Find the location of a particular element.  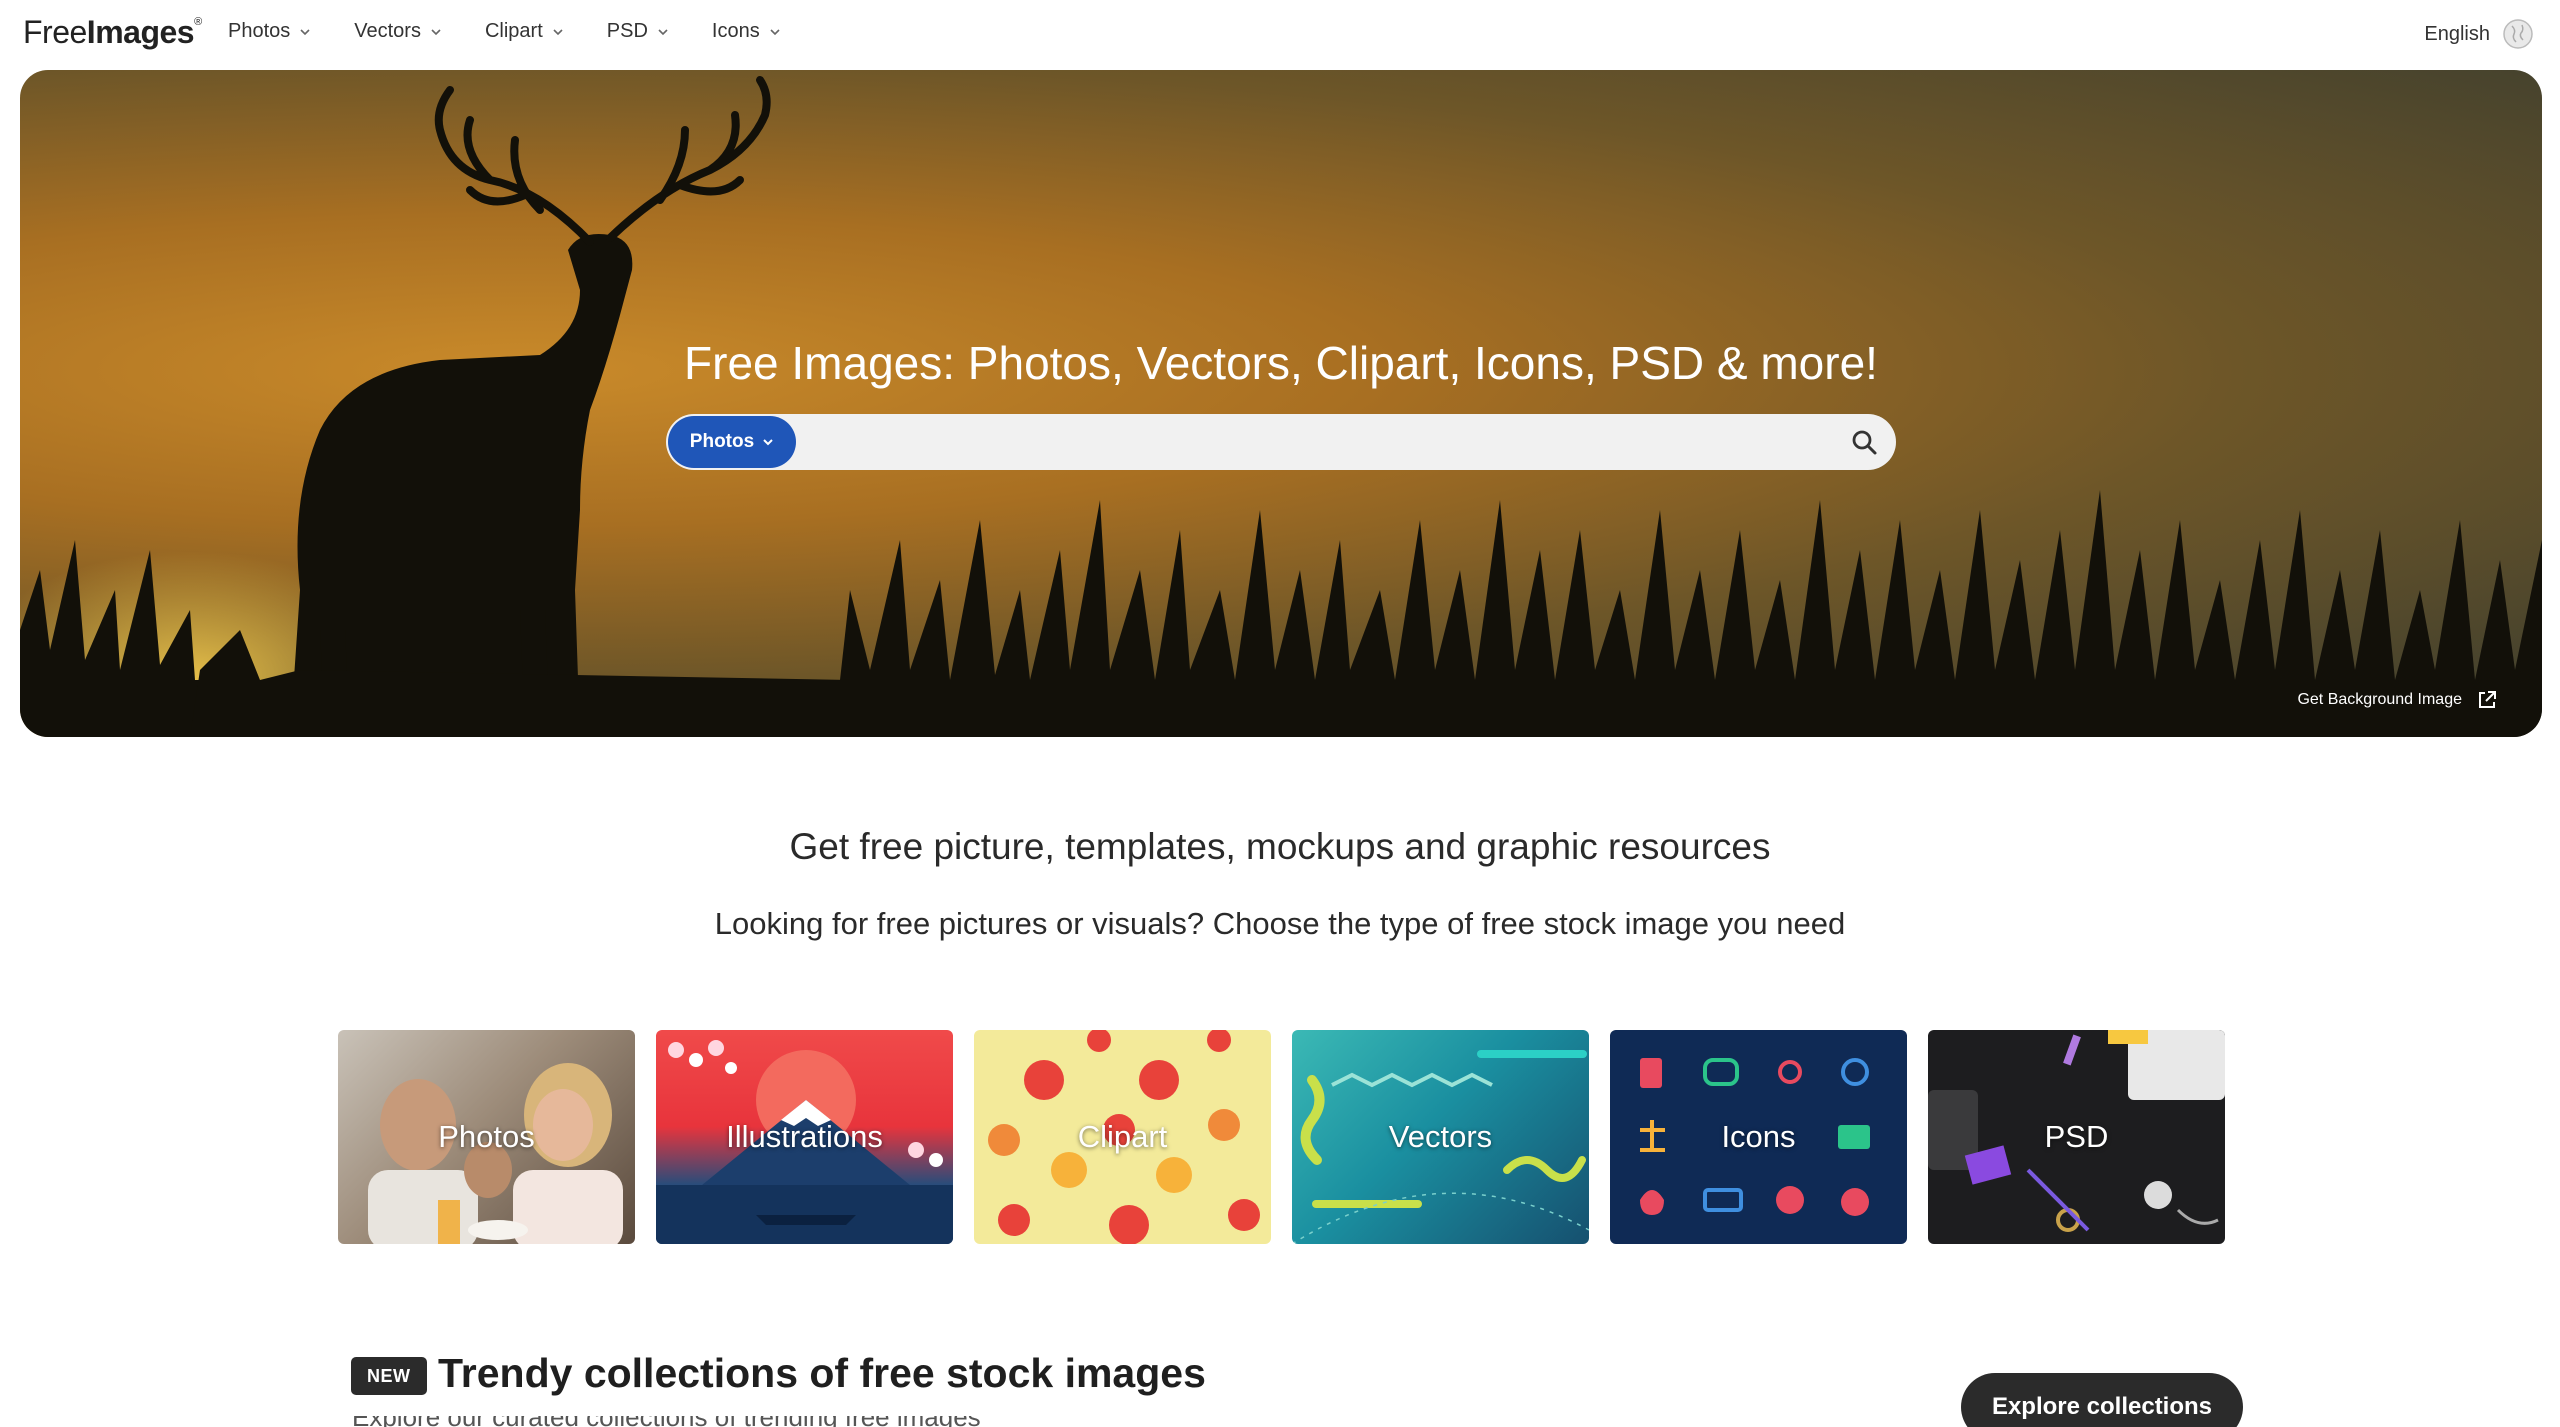

freeimages-logo: FreeImages® is located at coordinates (112, 32).